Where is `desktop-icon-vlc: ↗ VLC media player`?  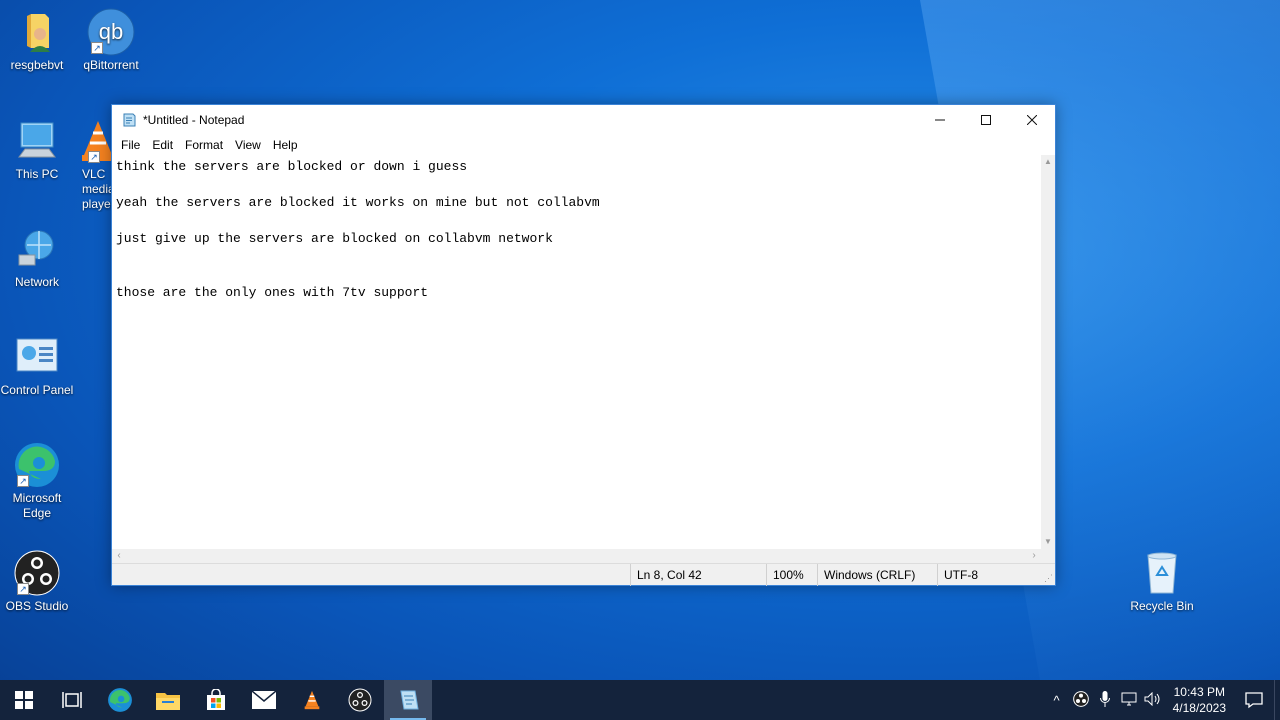
desktop-icon-vlc: ↗ VLC media player is located at coordinates (93, 164).